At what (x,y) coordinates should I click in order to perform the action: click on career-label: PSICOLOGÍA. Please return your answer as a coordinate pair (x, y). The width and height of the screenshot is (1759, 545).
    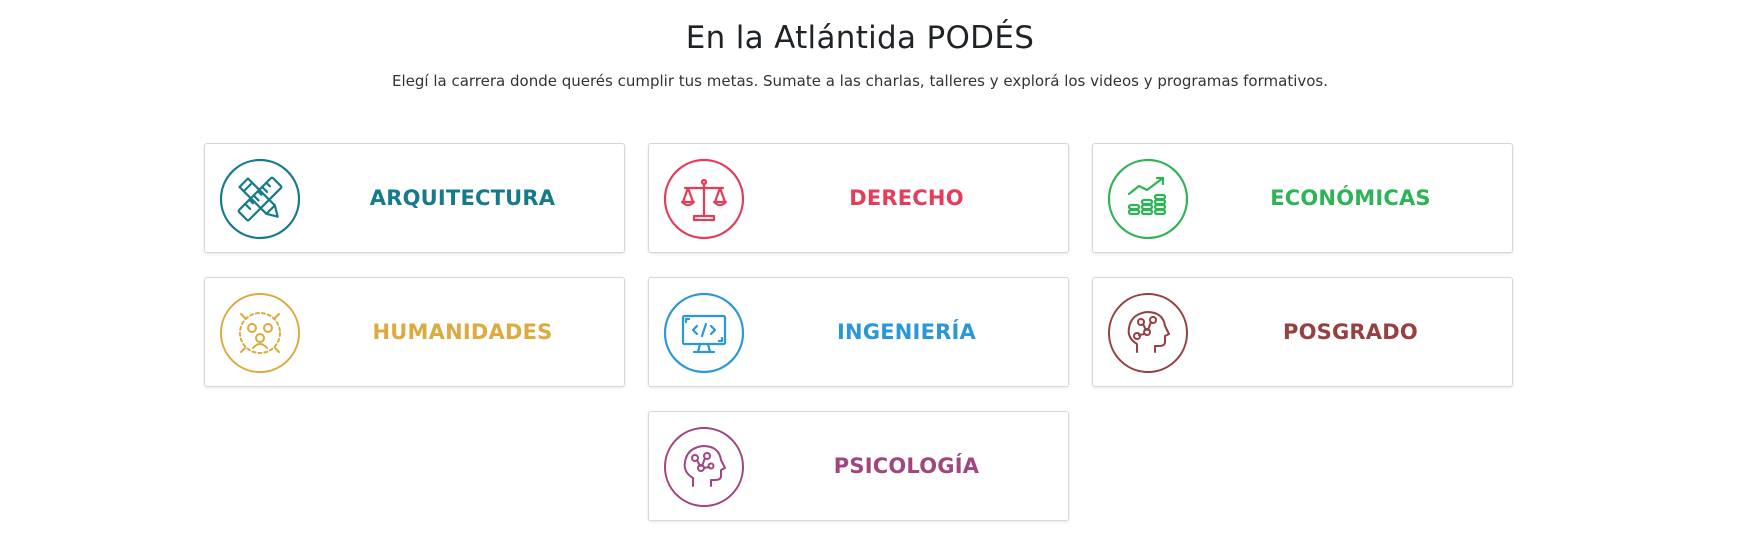
    Looking at the image, I should click on (906, 466).